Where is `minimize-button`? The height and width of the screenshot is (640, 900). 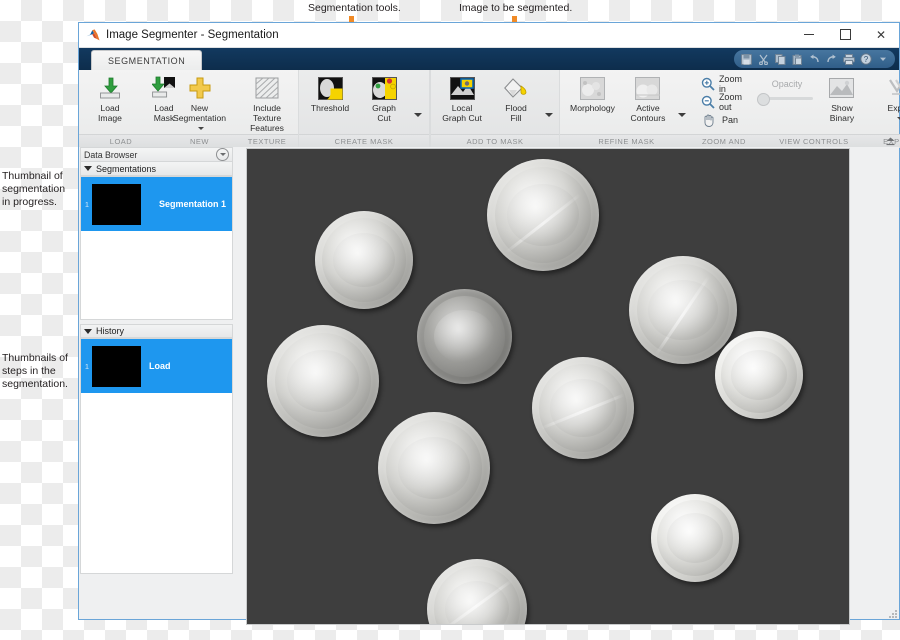 minimize-button is located at coordinates (809, 34).